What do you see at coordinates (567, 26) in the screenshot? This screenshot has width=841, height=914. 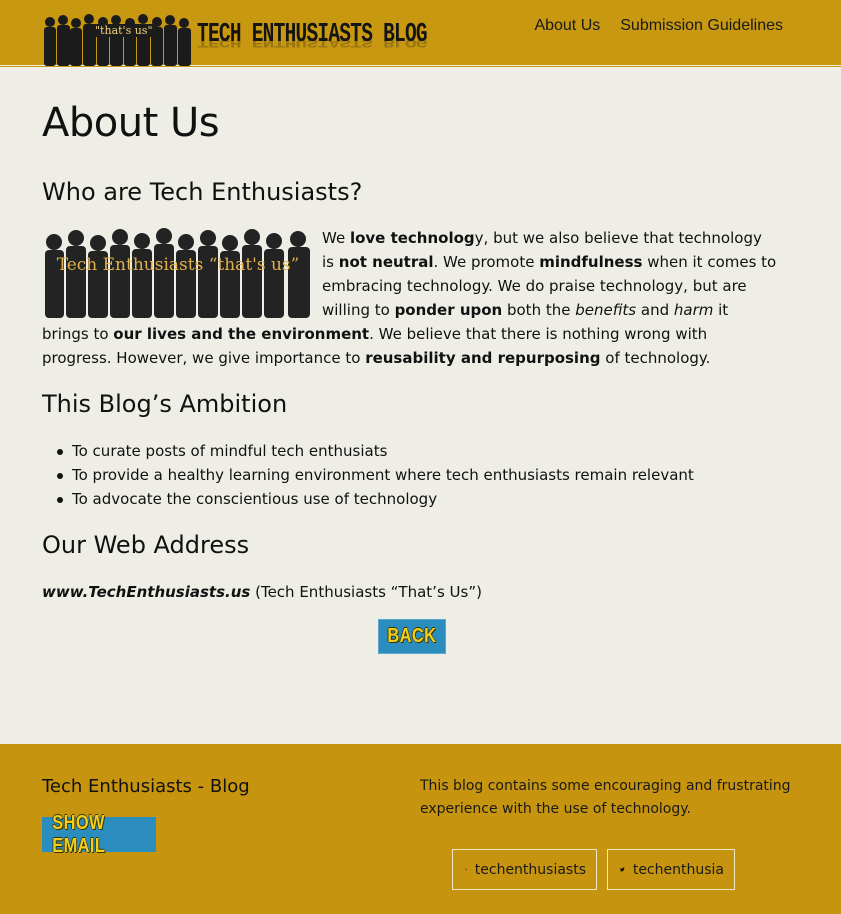 I see `nav-about-us: About Us` at bounding box center [567, 26].